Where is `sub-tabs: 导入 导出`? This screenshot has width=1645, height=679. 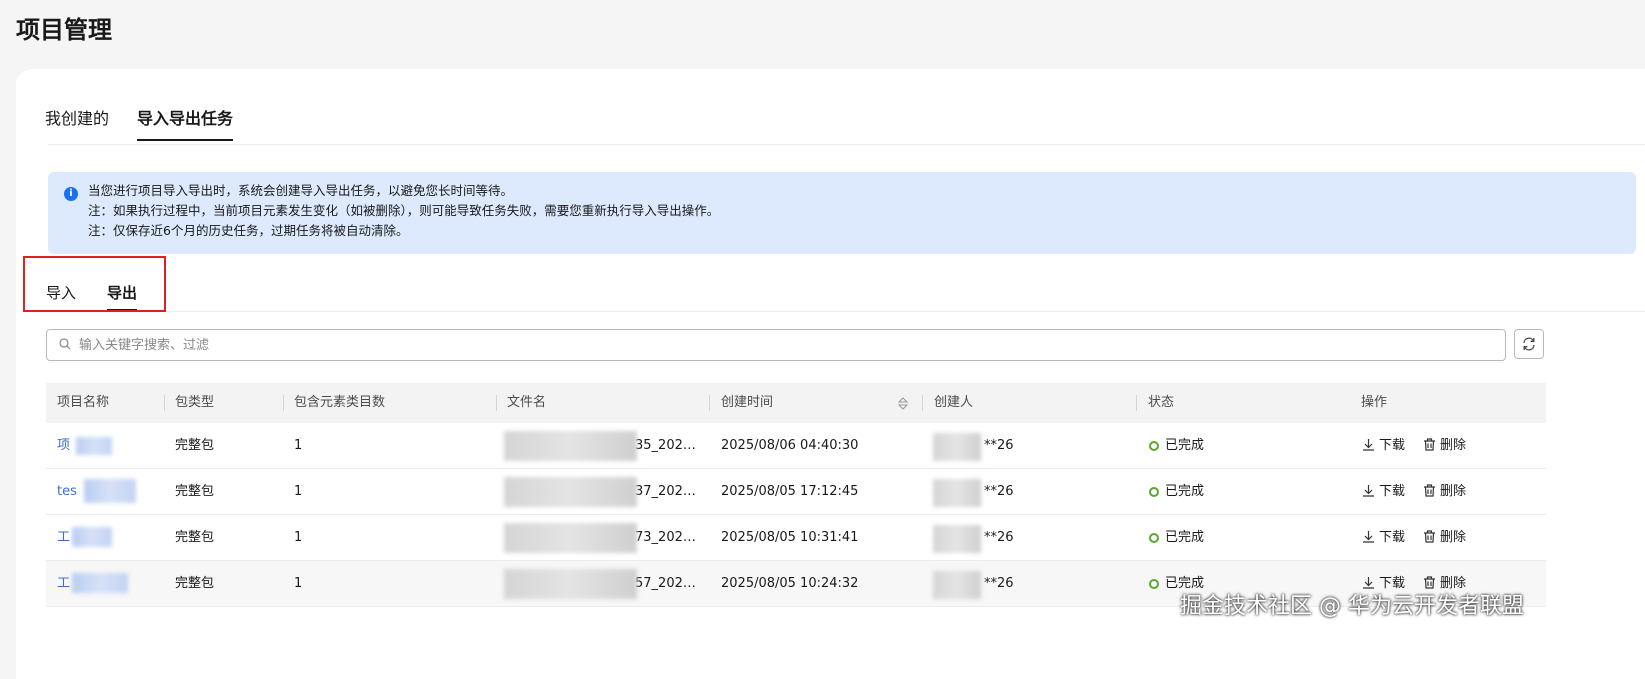 sub-tabs: 导入 导出 is located at coordinates (845, 284).